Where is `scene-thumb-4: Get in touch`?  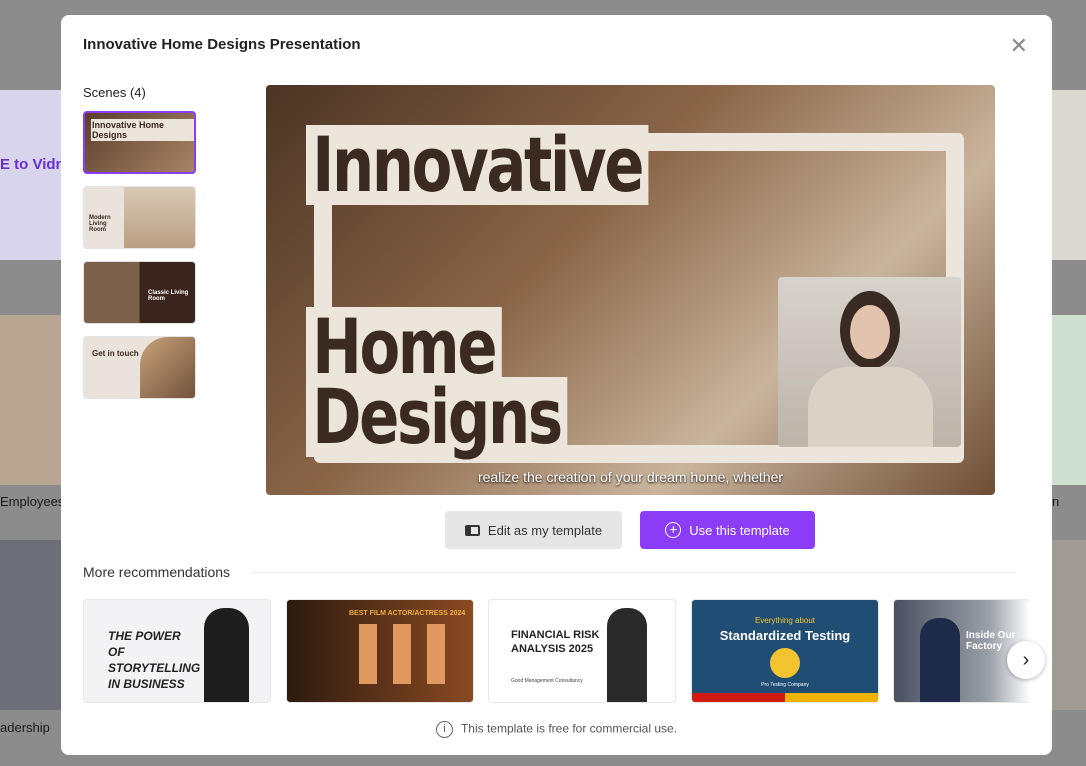
scene-thumb-4: Get in touch is located at coordinates (139, 367).